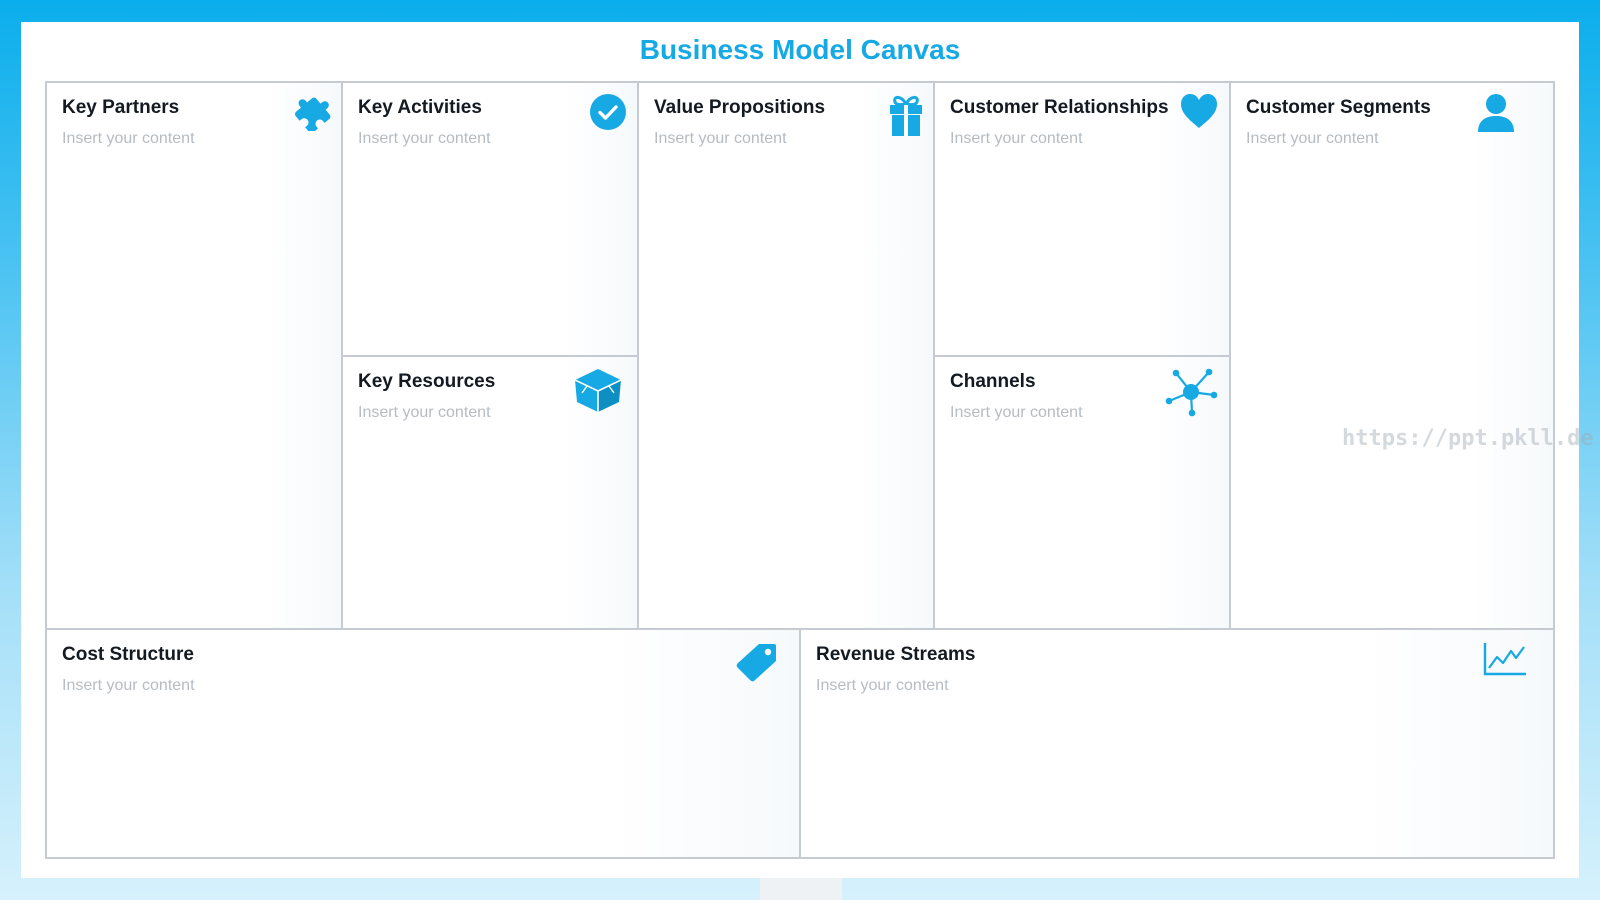 The image size is (1600, 900). What do you see at coordinates (1016, 413) in the screenshot?
I see `channels-content: Insert your content` at bounding box center [1016, 413].